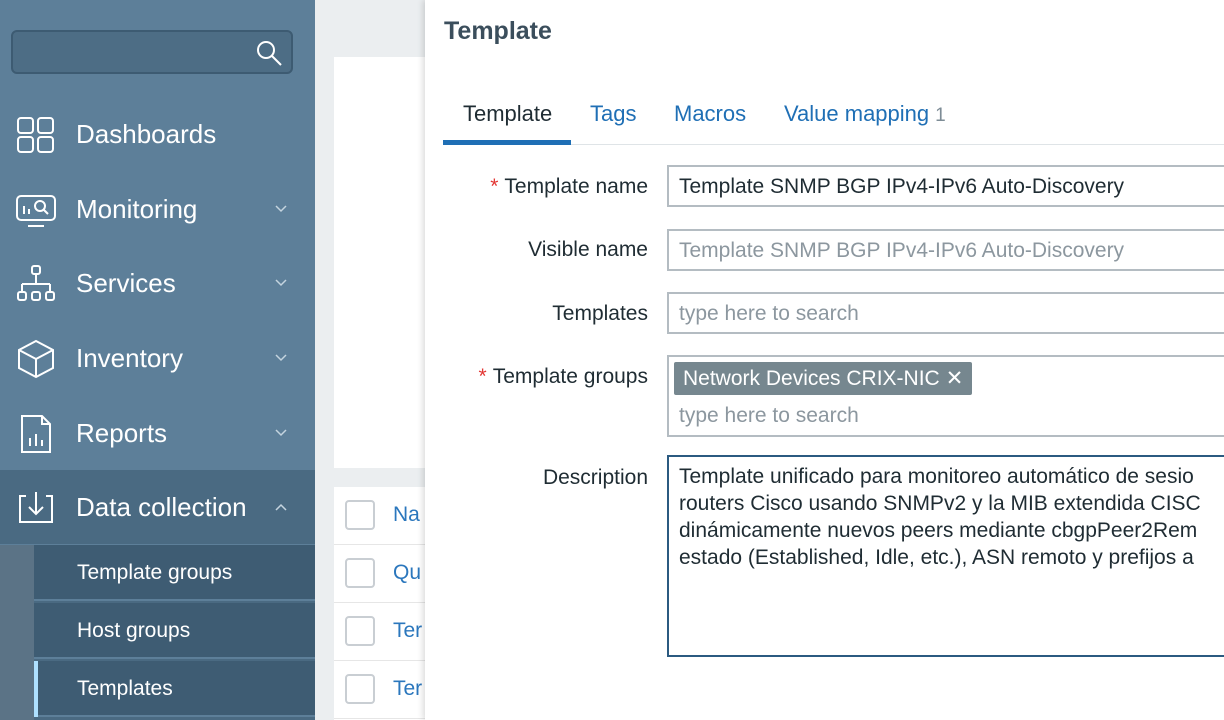 The height and width of the screenshot is (720, 1224). Describe the element at coordinates (134, 630) in the screenshot. I see `submenu-label: Host groups` at that location.